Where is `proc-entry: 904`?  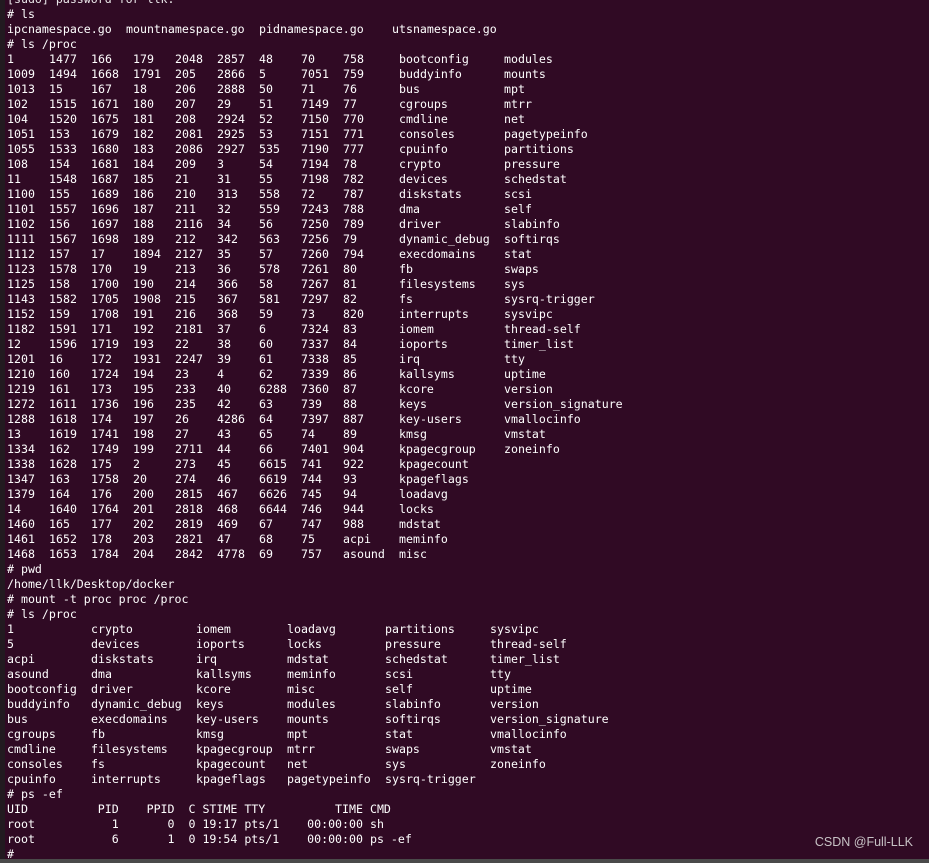
proc-entry: 904 is located at coordinates (353, 449).